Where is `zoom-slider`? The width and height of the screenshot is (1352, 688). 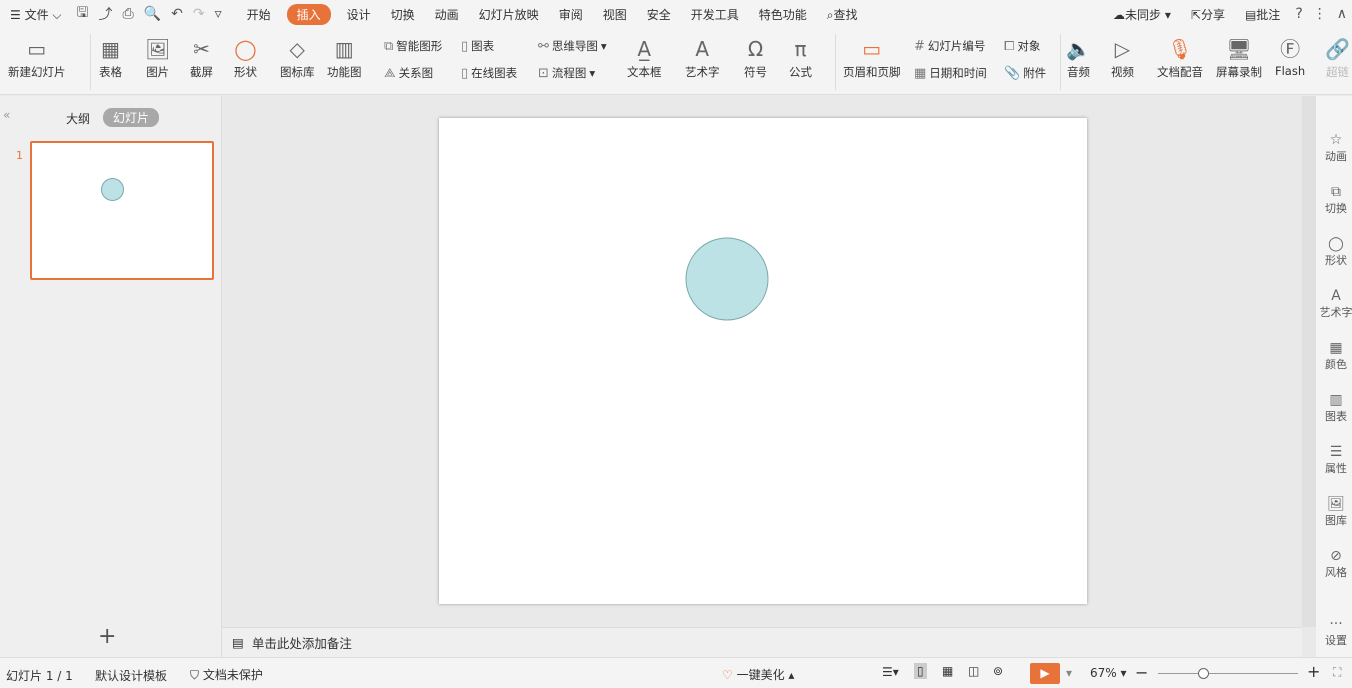 zoom-slider is located at coordinates (1228, 673).